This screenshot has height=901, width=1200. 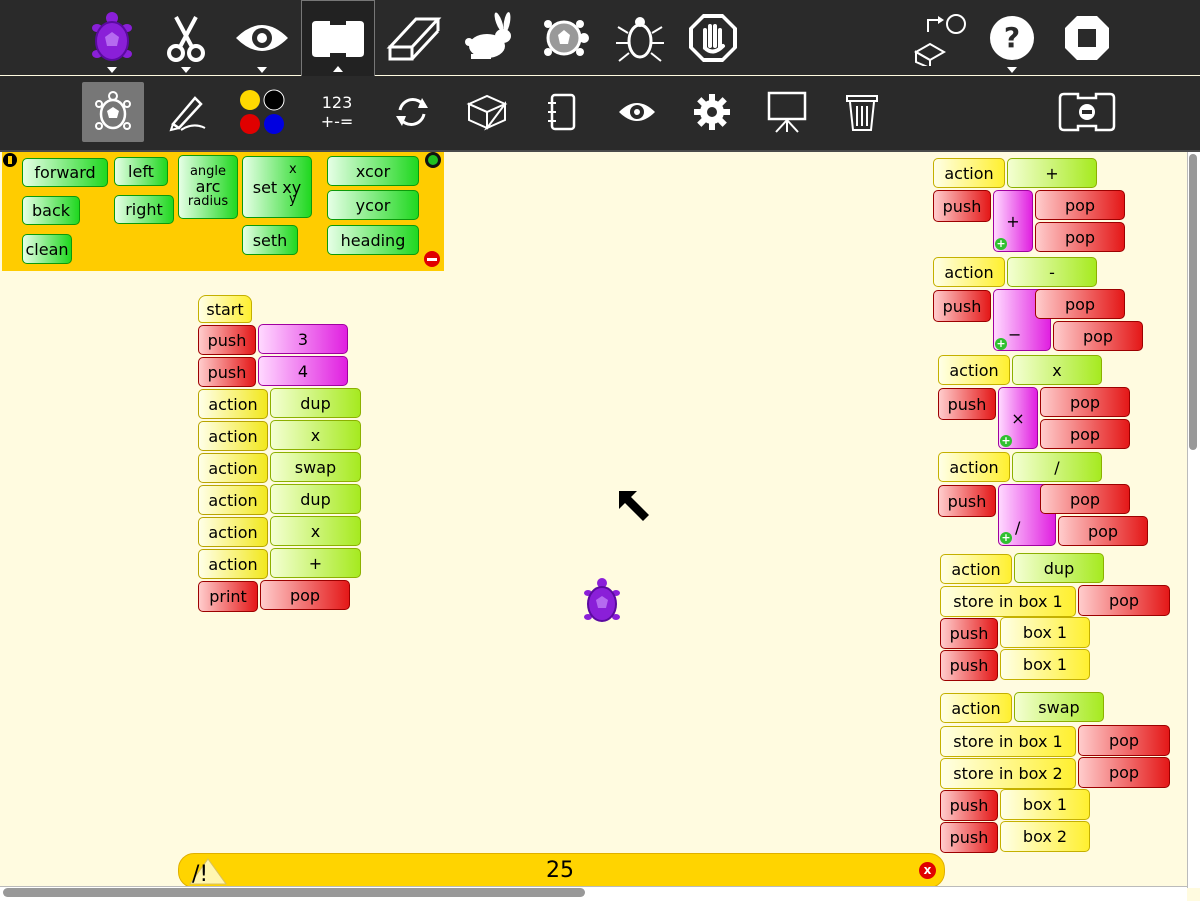 I want to click on clean-button, so click(x=412, y=37).